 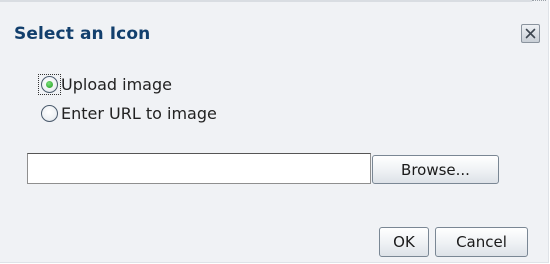 I want to click on corner-dots, so click(x=539, y=2).